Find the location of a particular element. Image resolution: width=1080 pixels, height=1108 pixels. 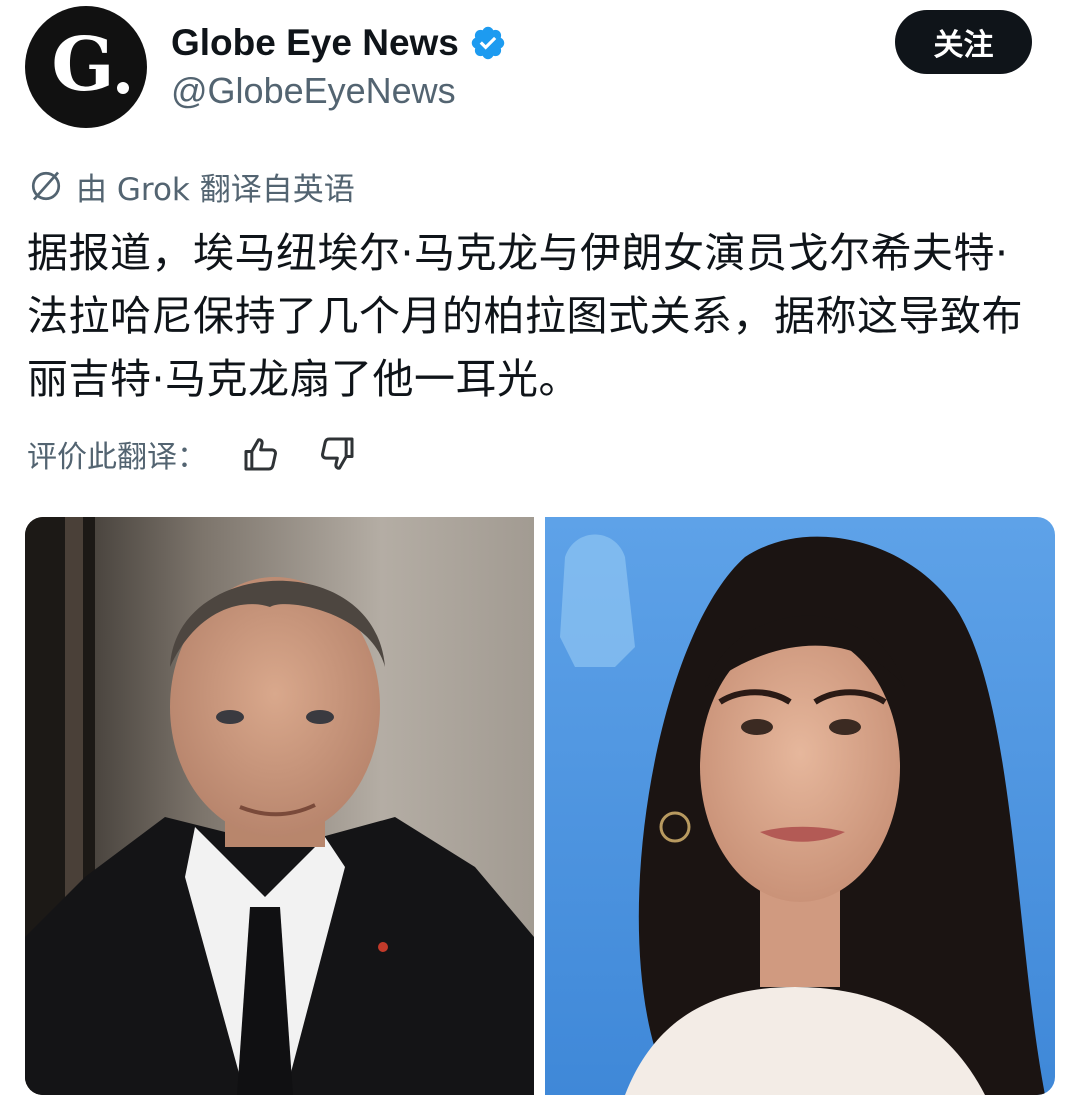

rate-translation-row: 评价此翻译： is located at coordinates (195, 454).